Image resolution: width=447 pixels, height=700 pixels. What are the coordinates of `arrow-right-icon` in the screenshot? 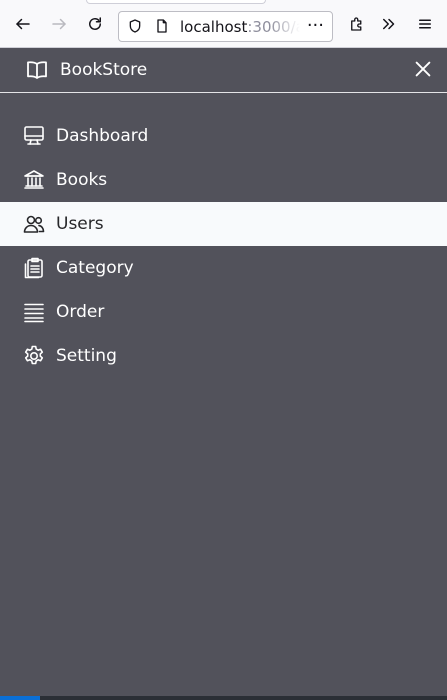 It's located at (59, 24).